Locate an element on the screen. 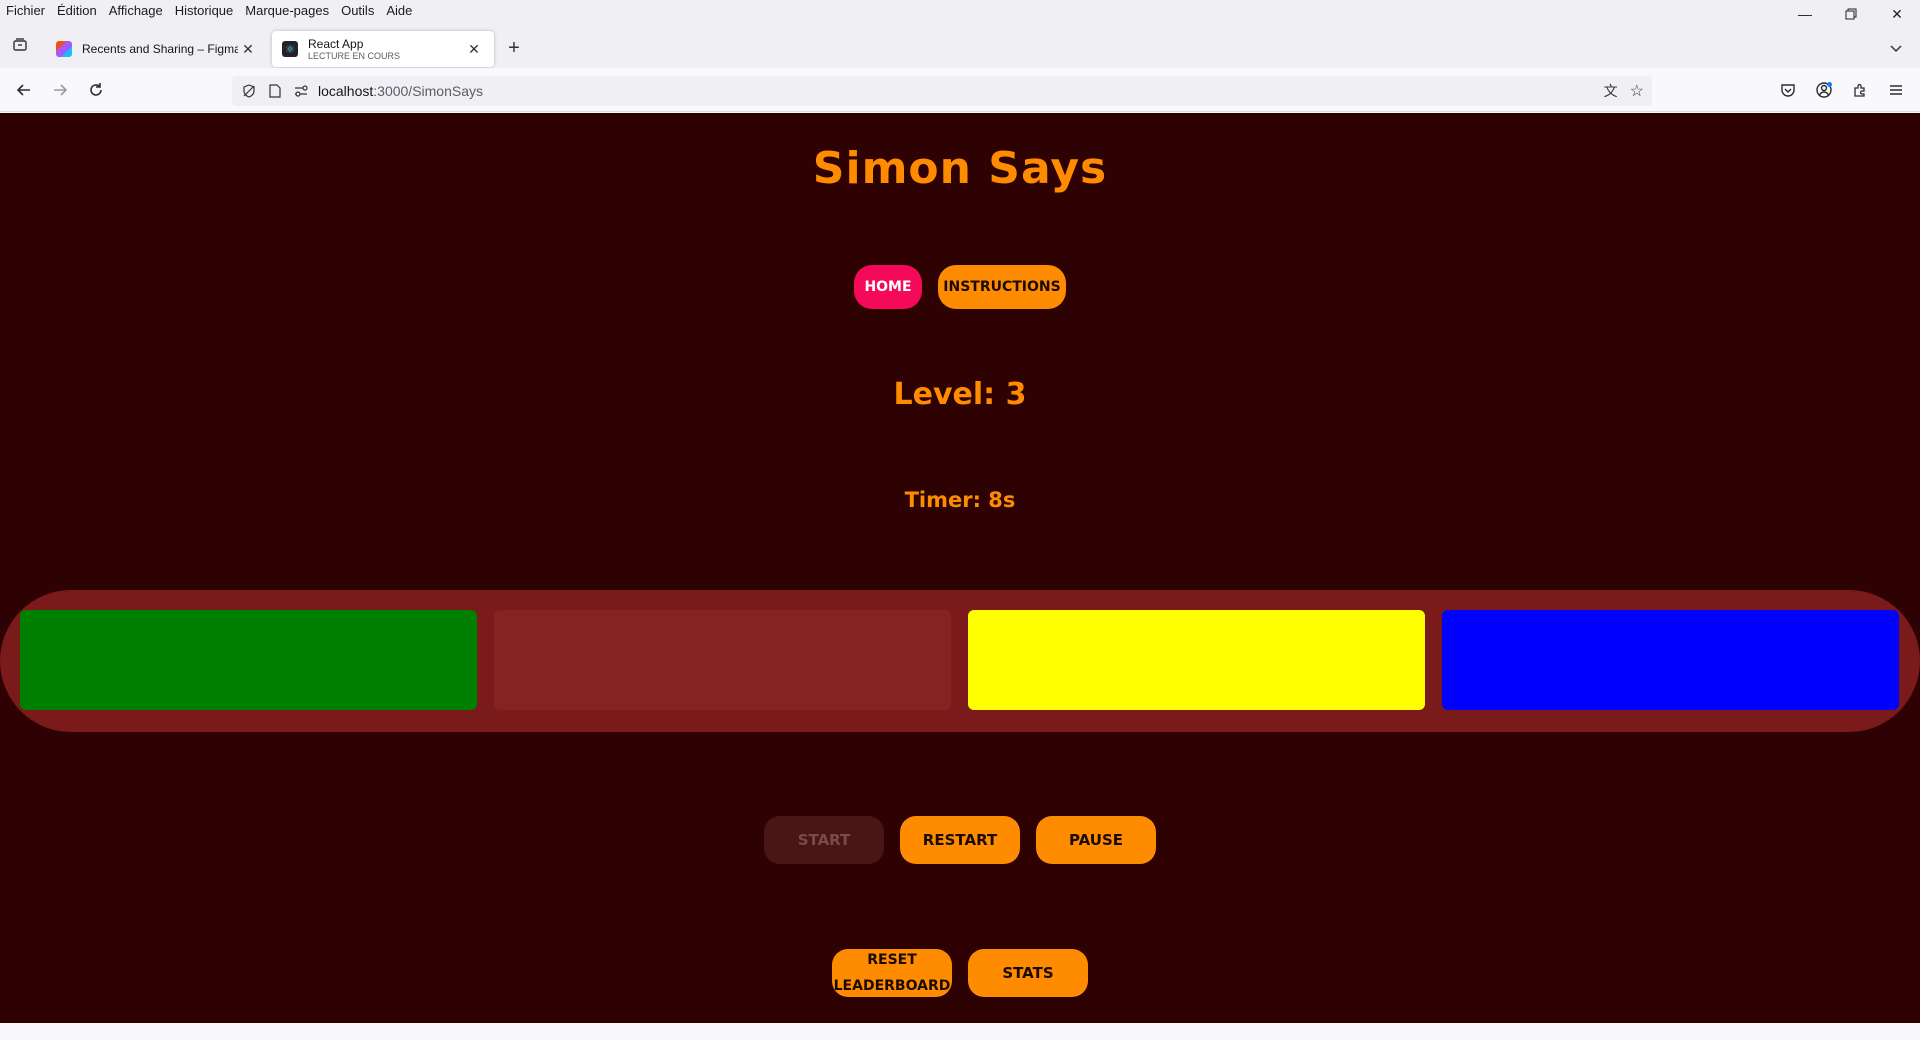  react-icon: ⚛ is located at coordinates (290, 49).